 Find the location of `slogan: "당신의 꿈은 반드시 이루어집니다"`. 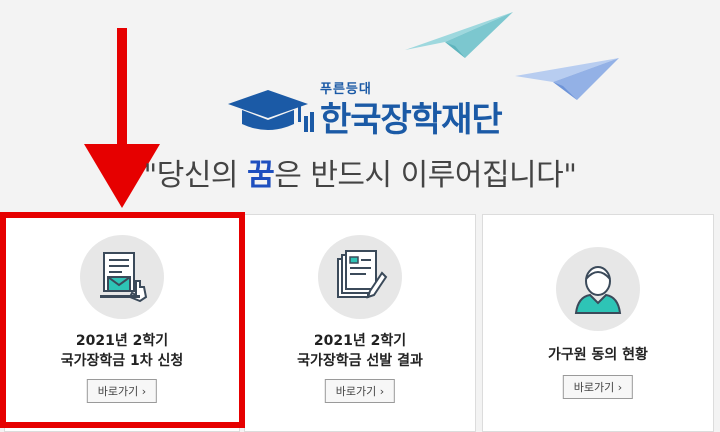

slogan: "당신의 꿈은 반드시 이루어집니다" is located at coordinates (360, 172).